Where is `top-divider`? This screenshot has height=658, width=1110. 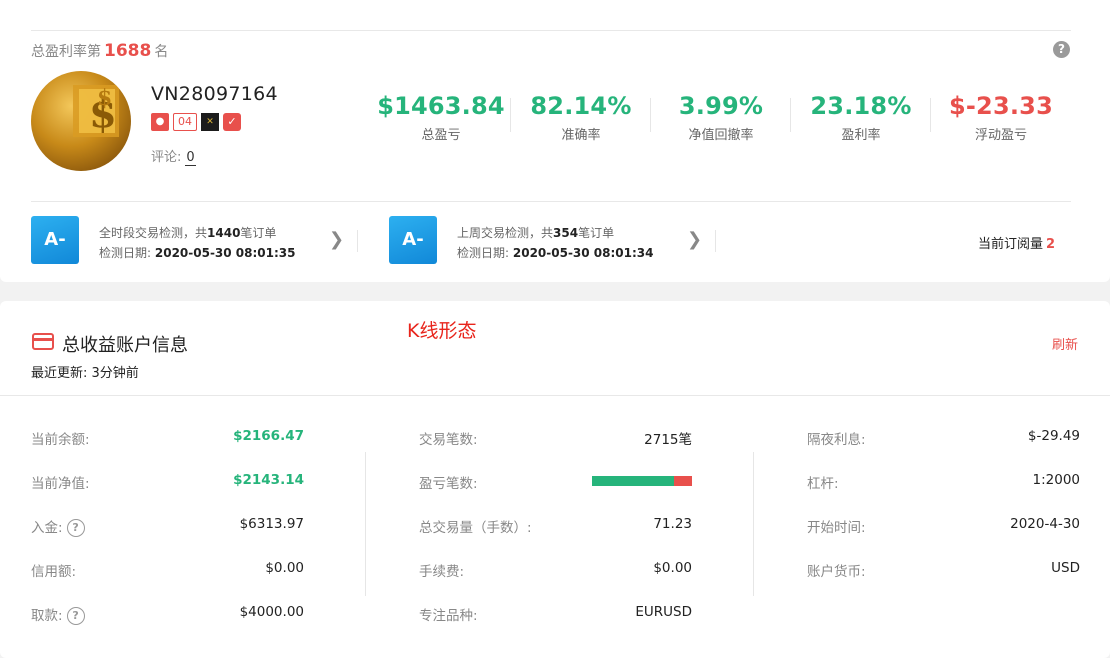 top-divider is located at coordinates (551, 30).